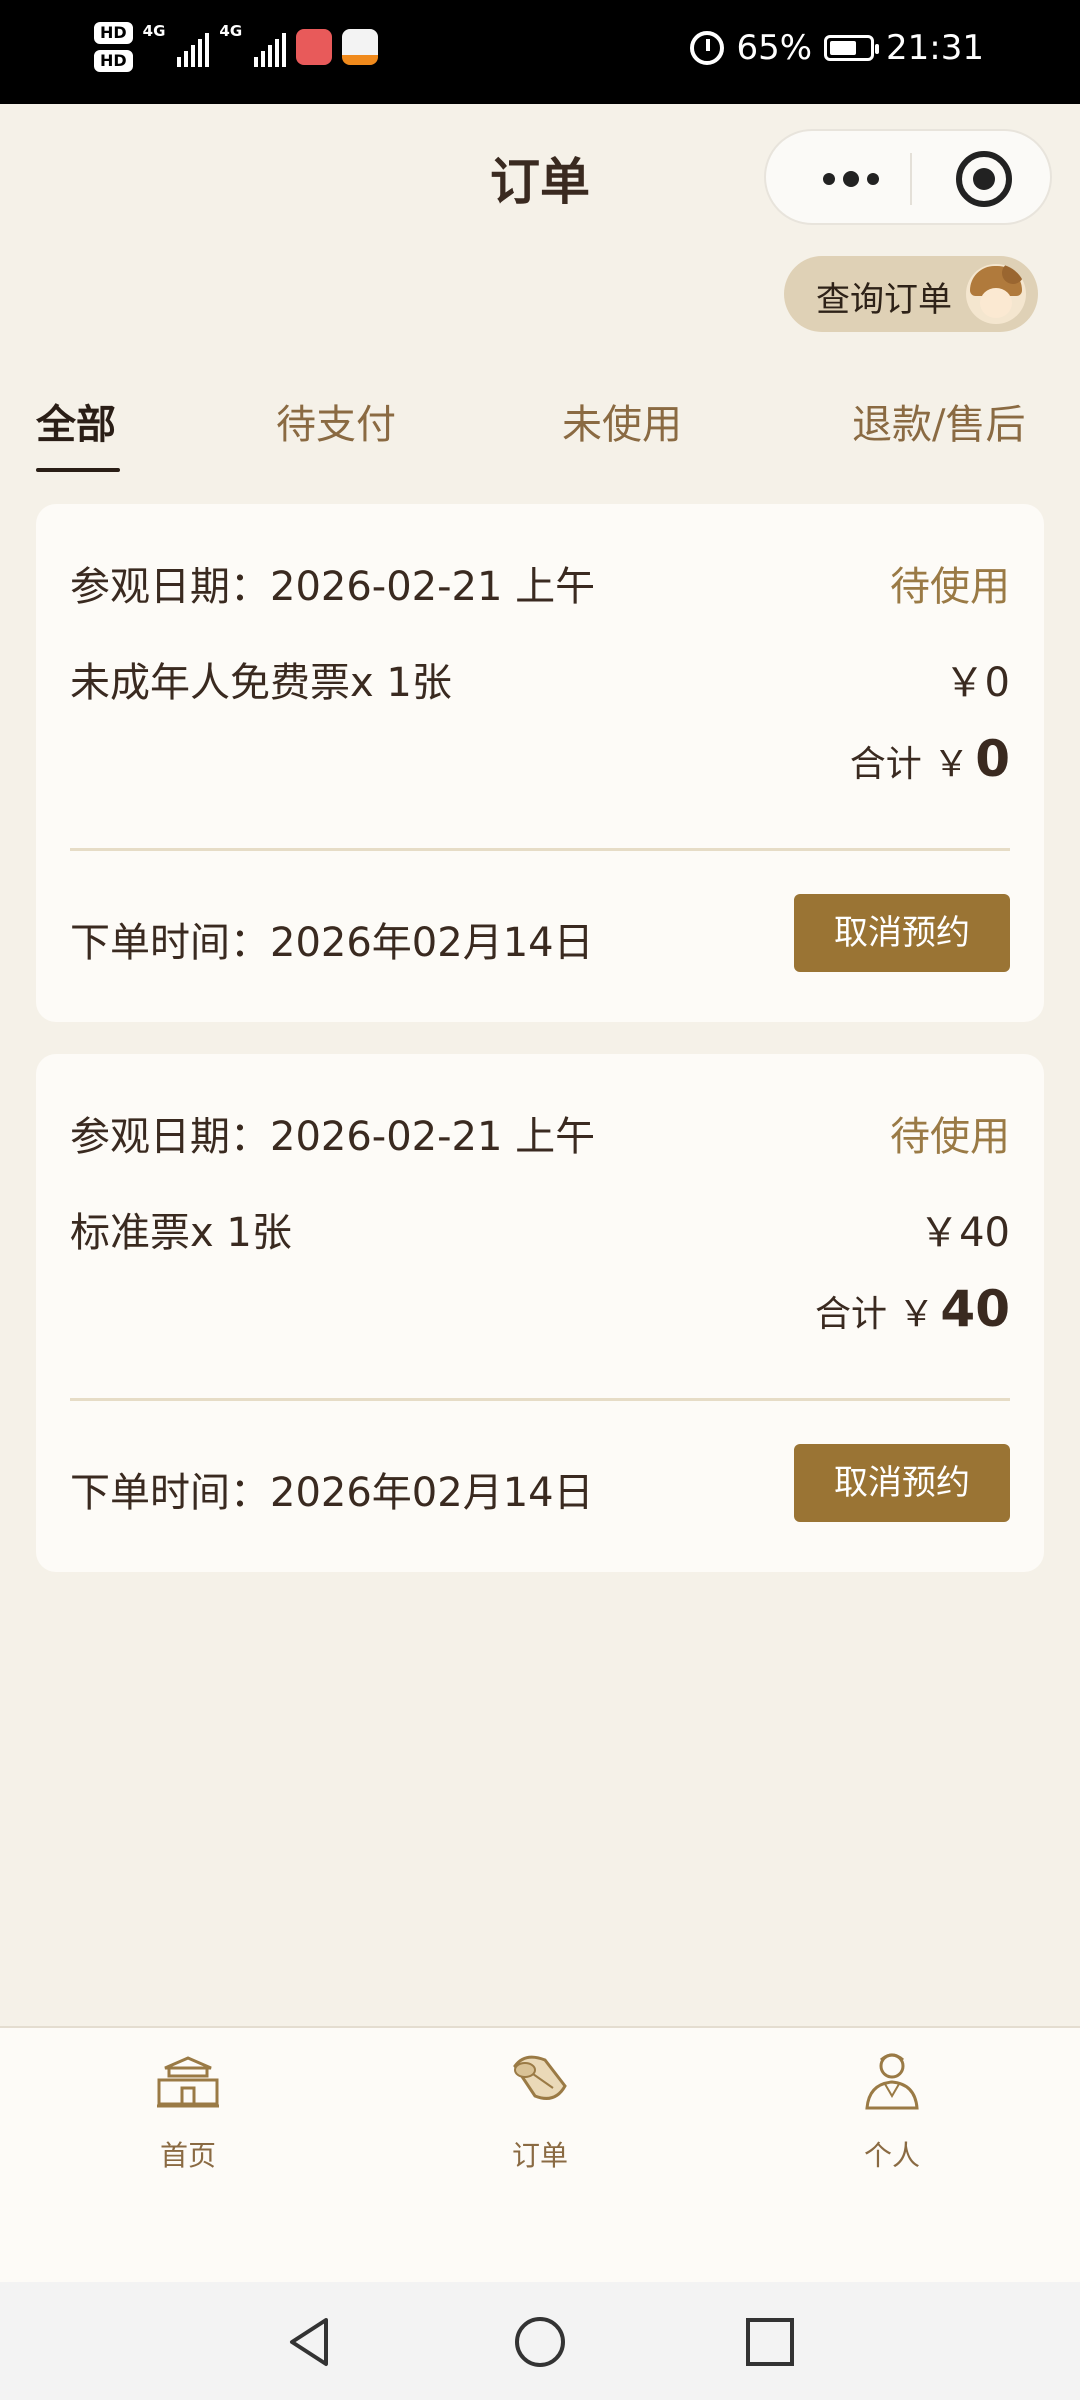 The width and height of the screenshot is (1080, 2400). What do you see at coordinates (935, 48) in the screenshot?
I see `clock: 21:31` at bounding box center [935, 48].